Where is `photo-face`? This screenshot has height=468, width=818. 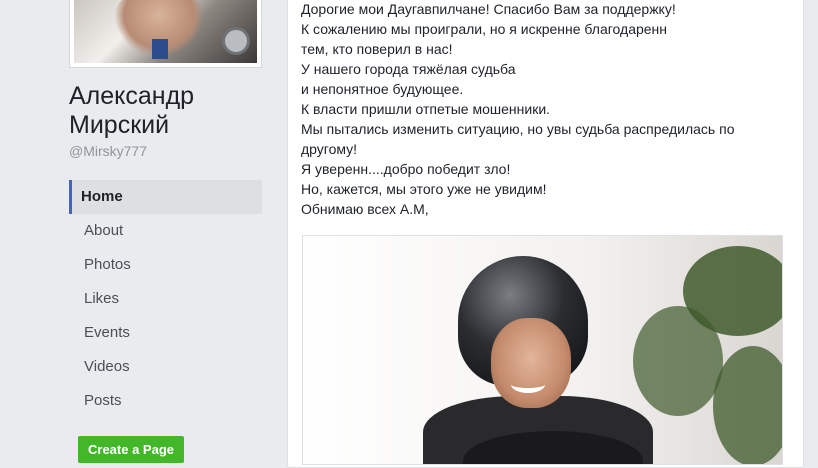
photo-face is located at coordinates (531, 363).